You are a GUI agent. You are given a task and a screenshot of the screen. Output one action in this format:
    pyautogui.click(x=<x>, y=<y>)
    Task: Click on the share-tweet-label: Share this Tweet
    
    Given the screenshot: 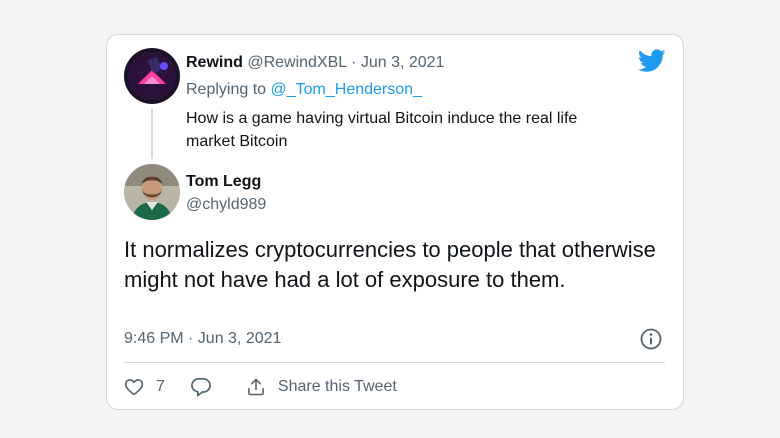 What is the action you would take?
    pyautogui.click(x=337, y=386)
    